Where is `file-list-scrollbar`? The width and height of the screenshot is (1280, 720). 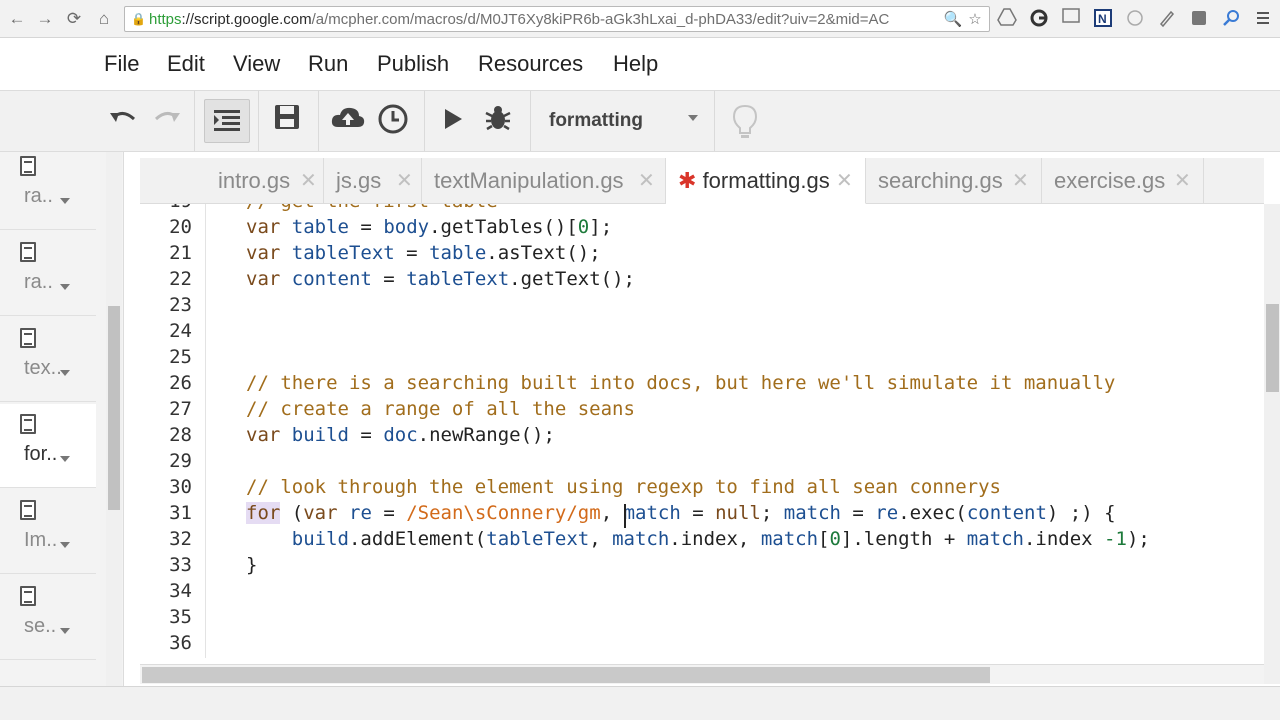 file-list-scrollbar is located at coordinates (114, 419).